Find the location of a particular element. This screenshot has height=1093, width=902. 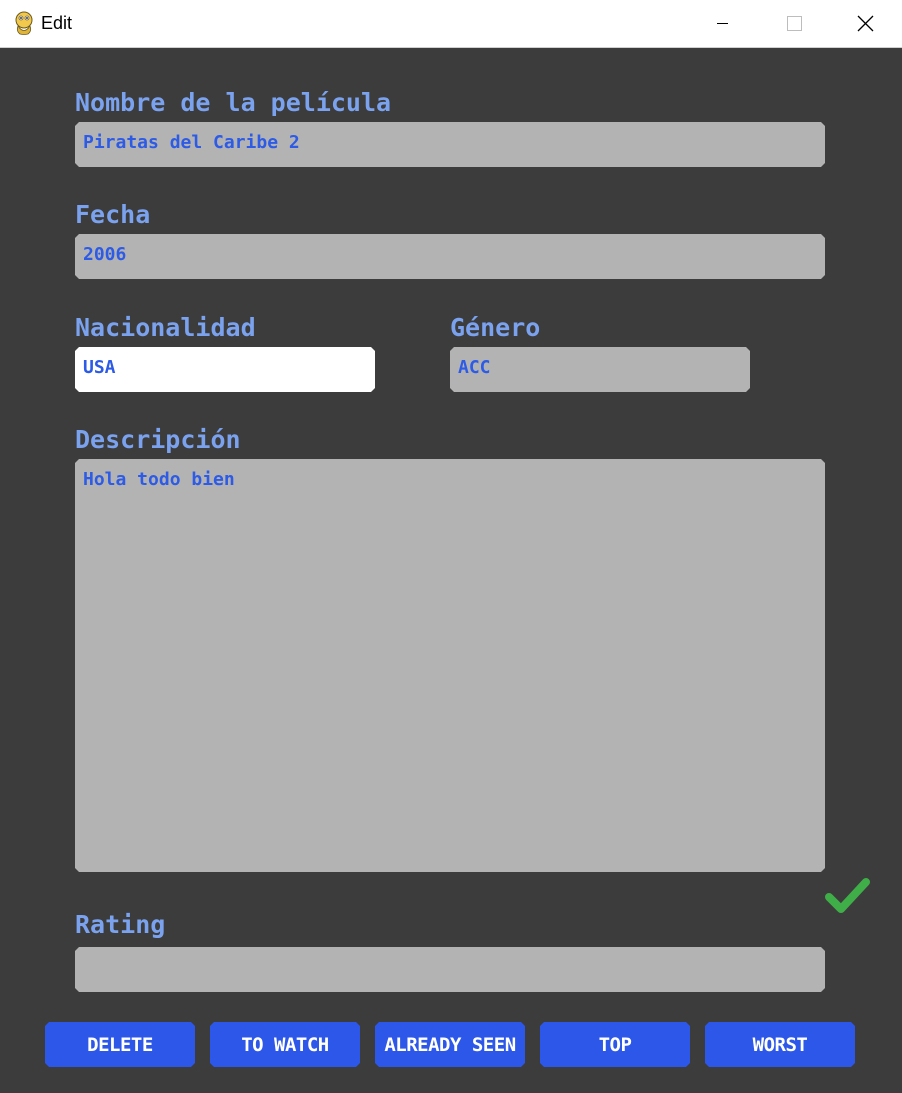

checkmark-icon is located at coordinates (847, 895).